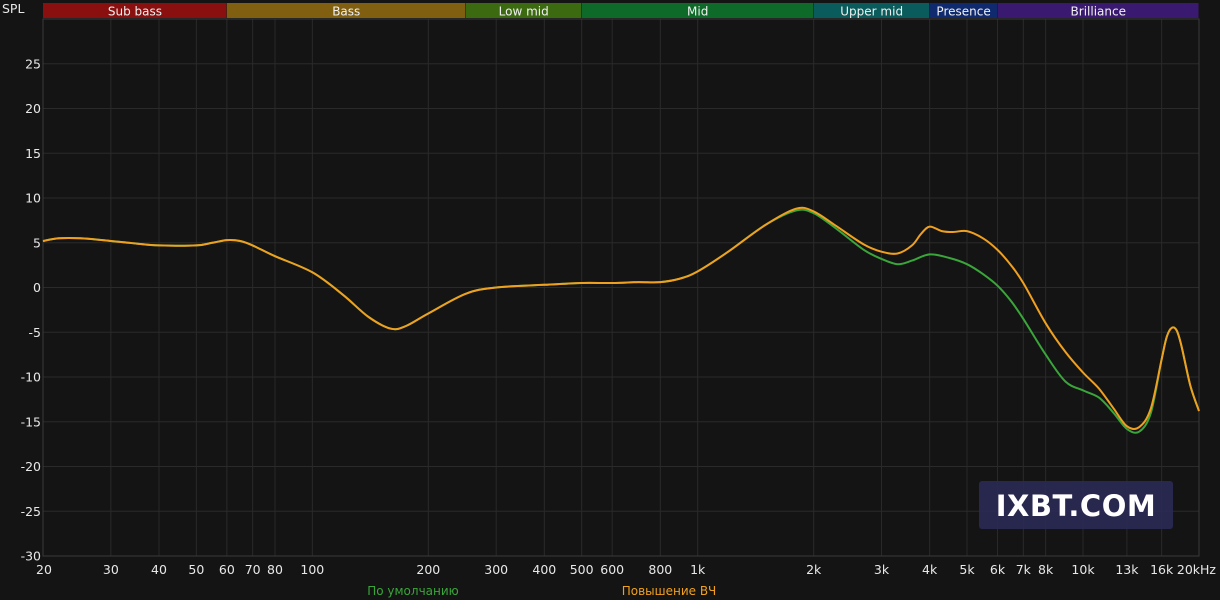 This screenshot has height=600, width=1220. Describe the element at coordinates (31, 466) in the screenshot. I see `y-tick-label: -20` at that location.